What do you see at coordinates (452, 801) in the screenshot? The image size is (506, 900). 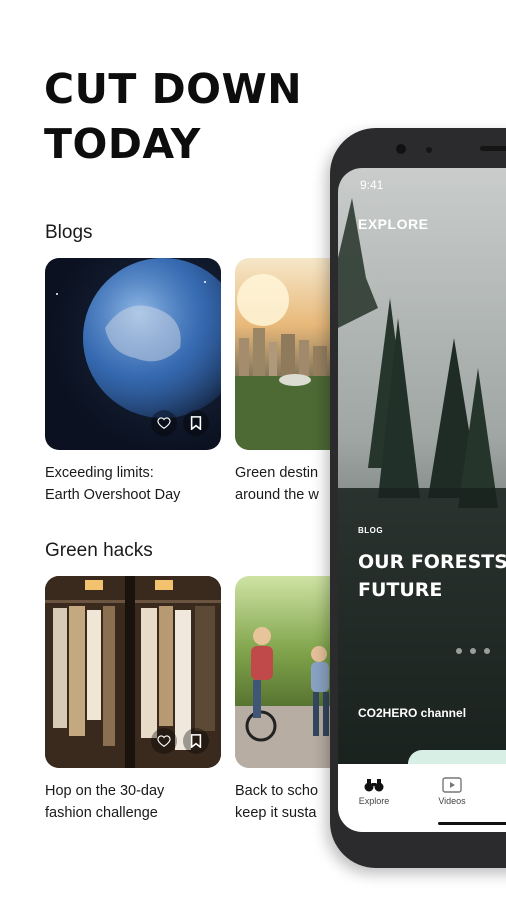 I see `tab-videos-label: Videos` at bounding box center [452, 801].